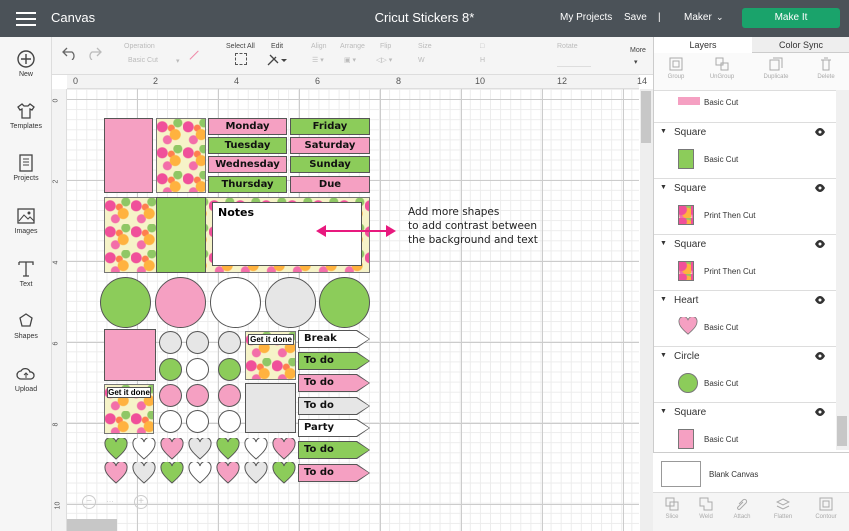 This screenshot has height=531, width=849. Describe the element at coordinates (26, 378) in the screenshot. I see `sidebar-item-upload: Upload` at that location.